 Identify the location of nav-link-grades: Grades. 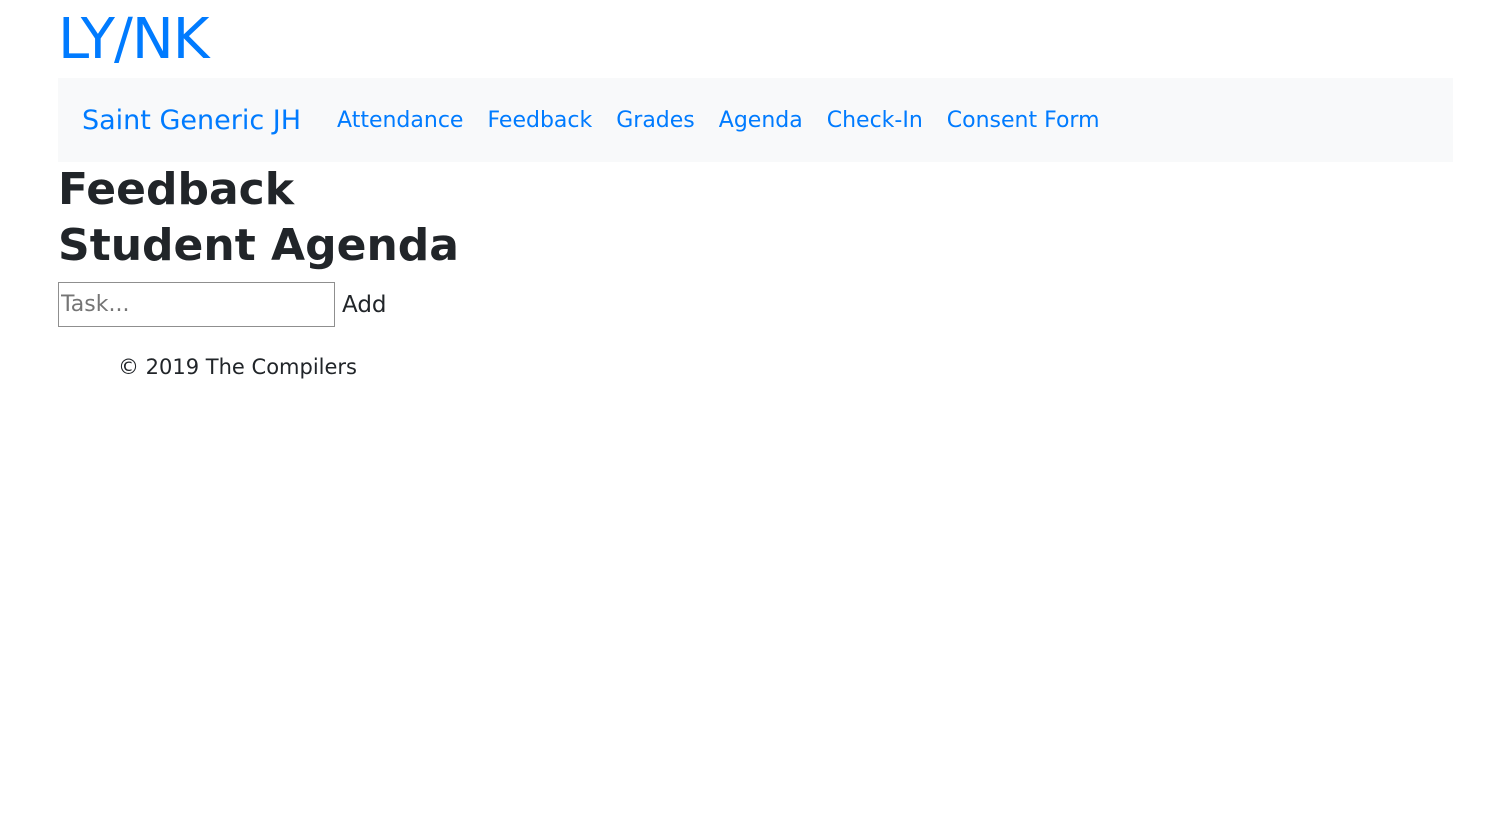
(655, 120).